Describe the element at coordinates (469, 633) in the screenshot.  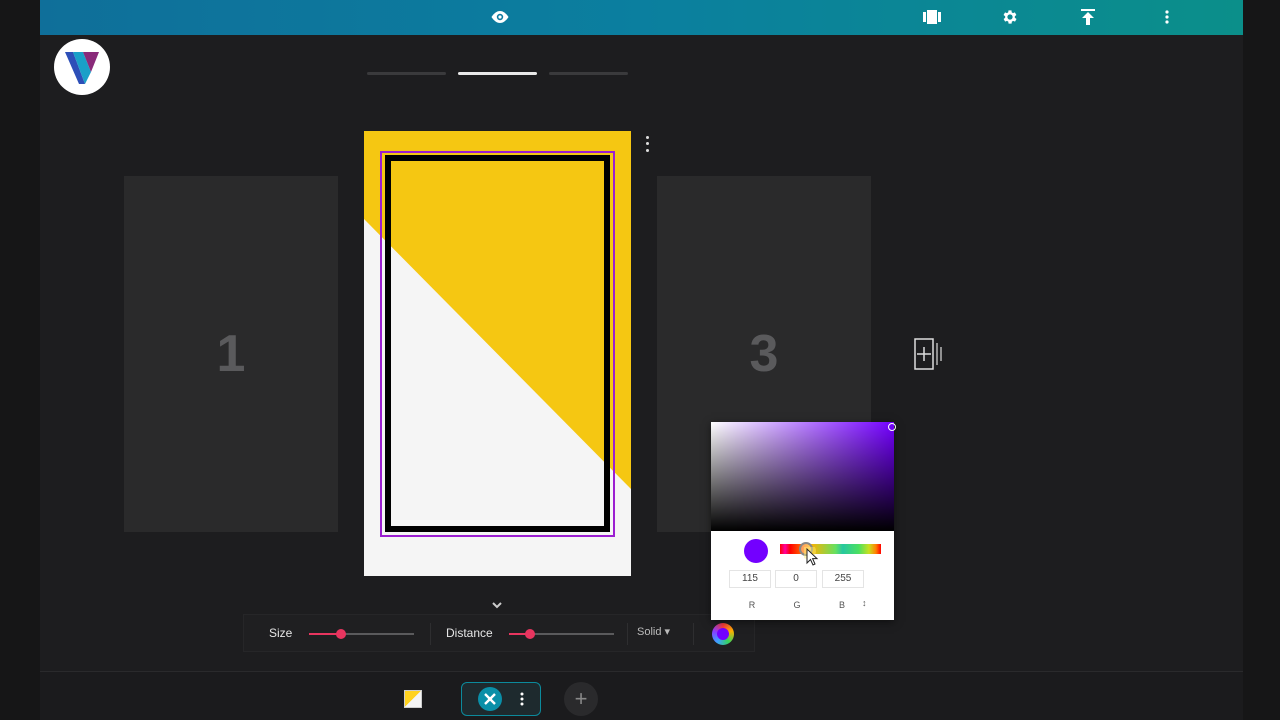
I see `distance-label: Distance` at that location.